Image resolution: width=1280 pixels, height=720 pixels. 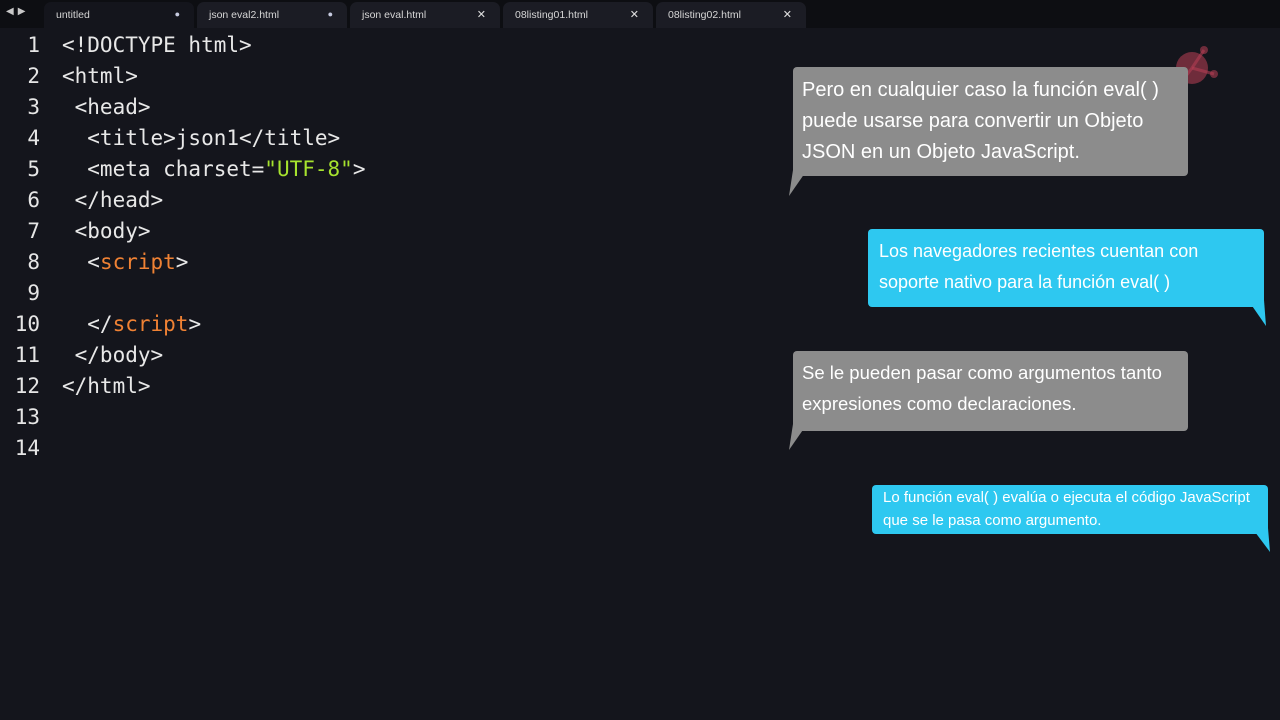 What do you see at coordinates (106, 386) in the screenshot?
I see `code-line: </html>` at bounding box center [106, 386].